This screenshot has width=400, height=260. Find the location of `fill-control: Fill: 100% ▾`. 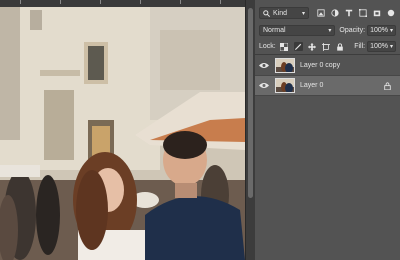

fill-control: Fill: 100% ▾ is located at coordinates (375, 46).